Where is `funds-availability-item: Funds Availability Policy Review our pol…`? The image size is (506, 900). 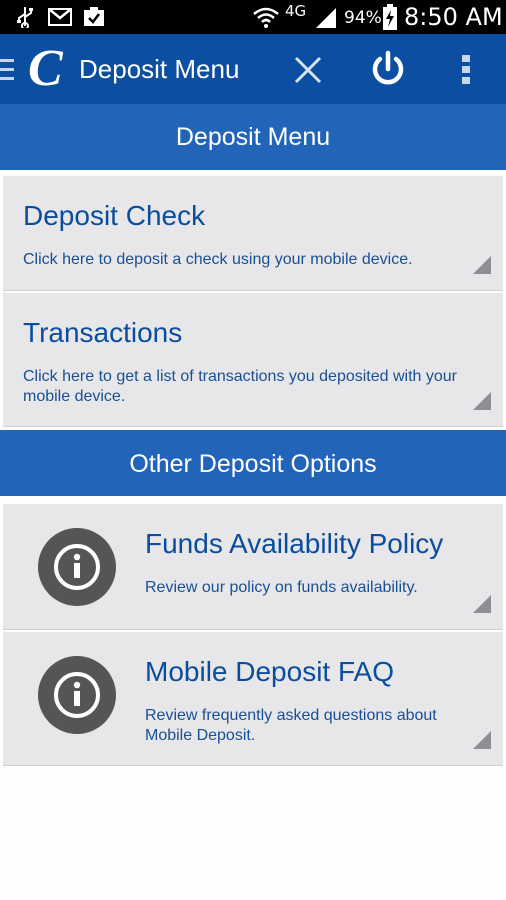
funds-availability-item: Funds Availability Policy Review our pol… is located at coordinates (253, 567).